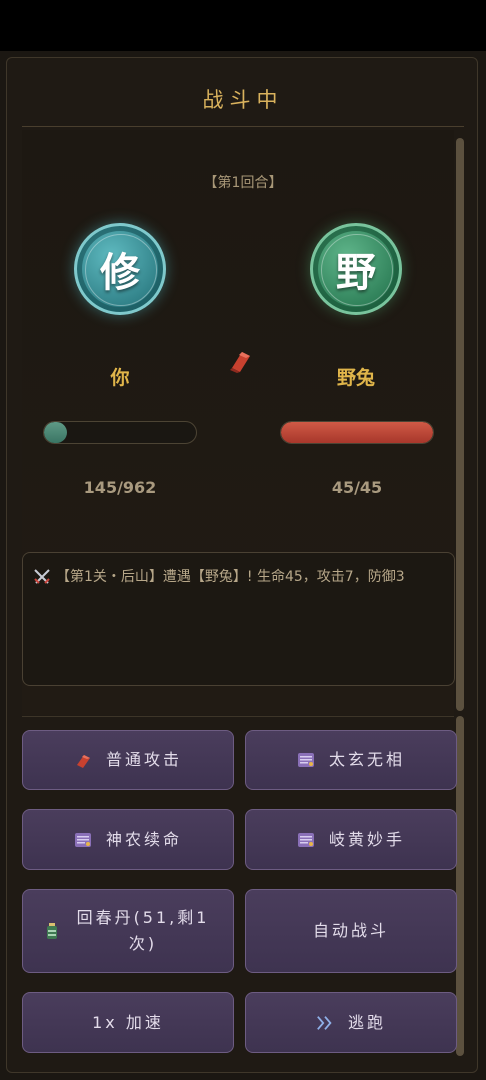 The image size is (486, 1080). I want to click on log-entry: 【第1关・后山】遭遇【野兔】! 生命45，攻击7，防御3, so click(238, 577).